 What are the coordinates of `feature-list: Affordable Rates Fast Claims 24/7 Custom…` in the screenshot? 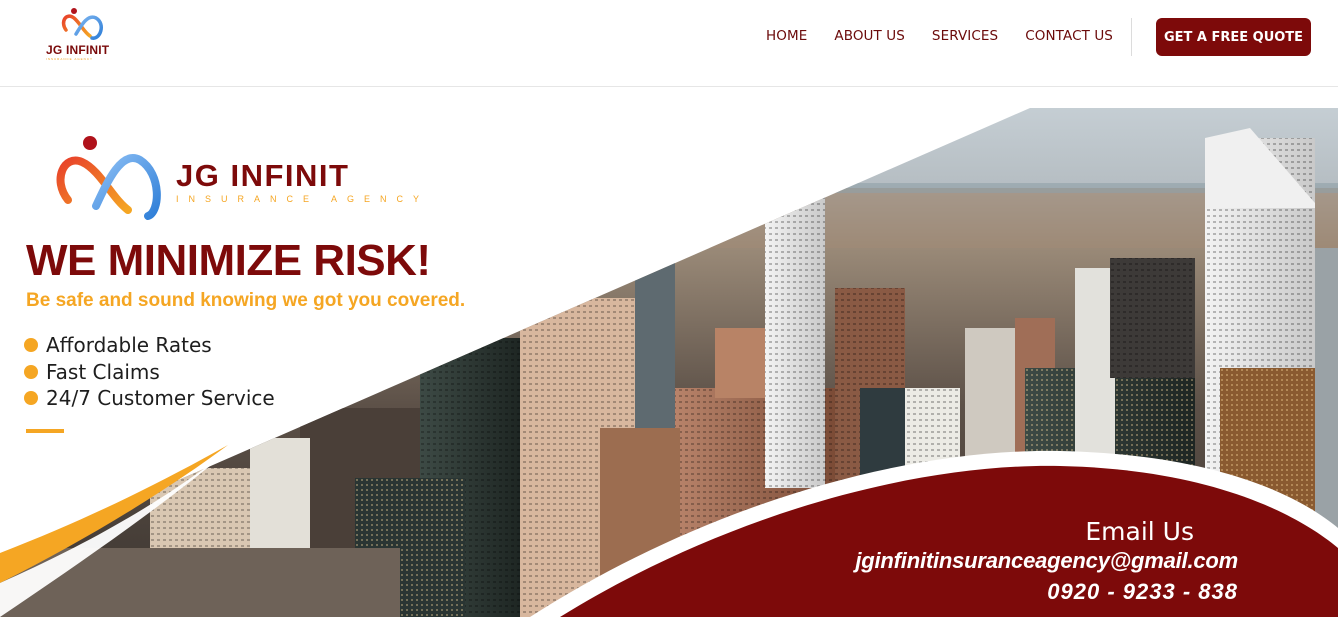 It's located at (149, 372).